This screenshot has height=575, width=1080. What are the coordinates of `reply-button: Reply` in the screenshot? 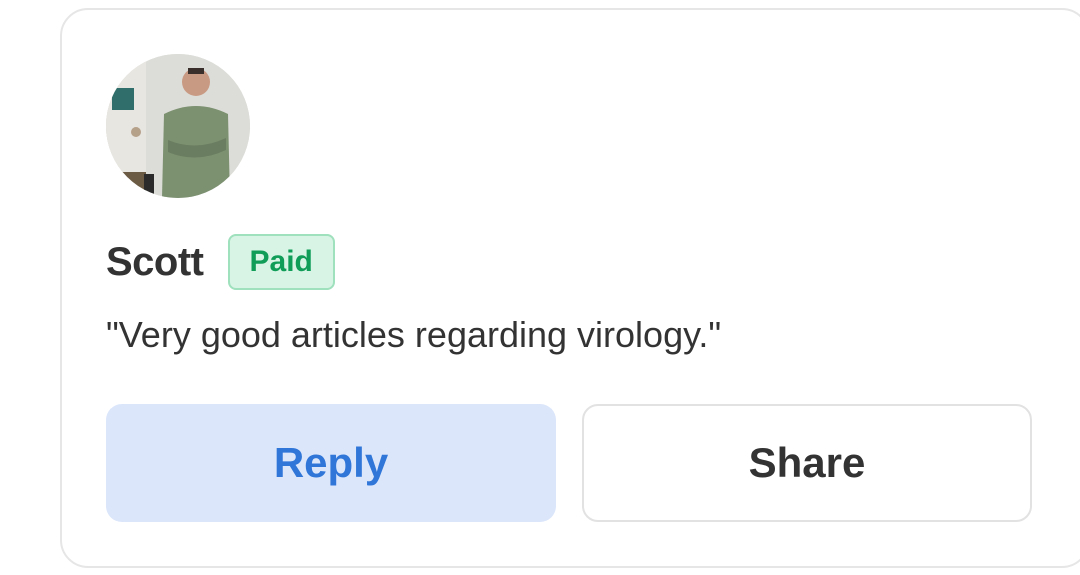 It's located at (331, 463).